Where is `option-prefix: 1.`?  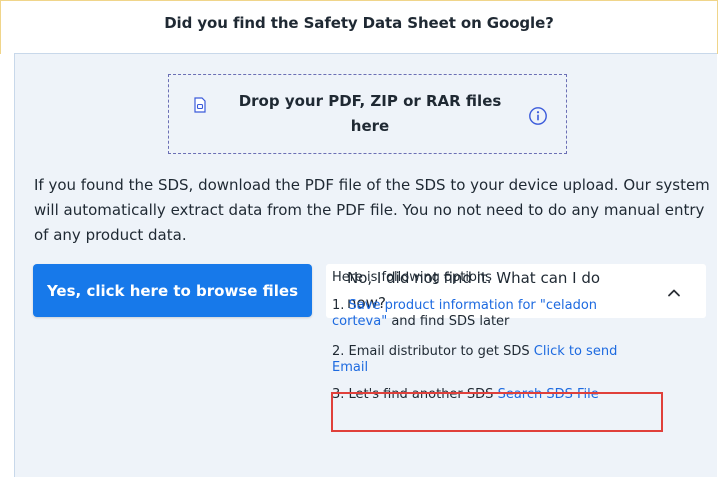
option-prefix: 1. is located at coordinates (340, 305).